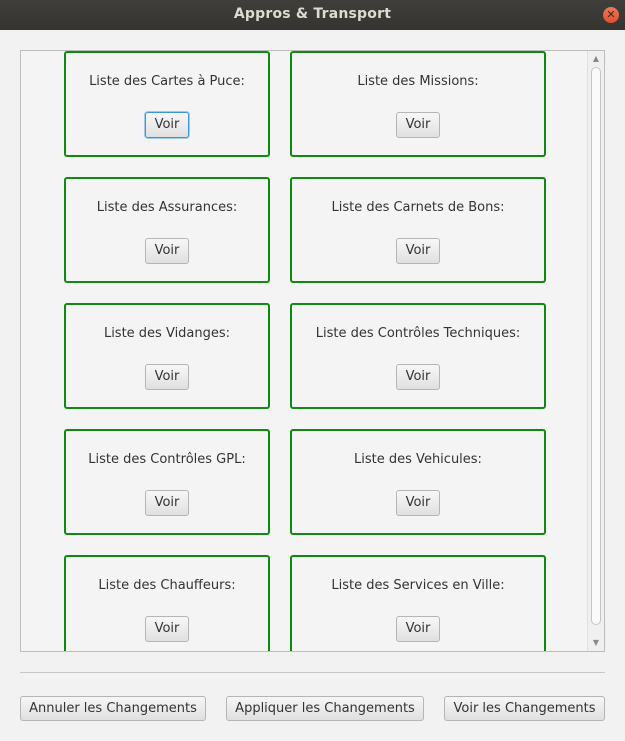 Image resolution: width=625 pixels, height=741 pixels. Describe the element at coordinates (418, 459) in the screenshot. I see `card-label: Liste des Vehicules:` at that location.